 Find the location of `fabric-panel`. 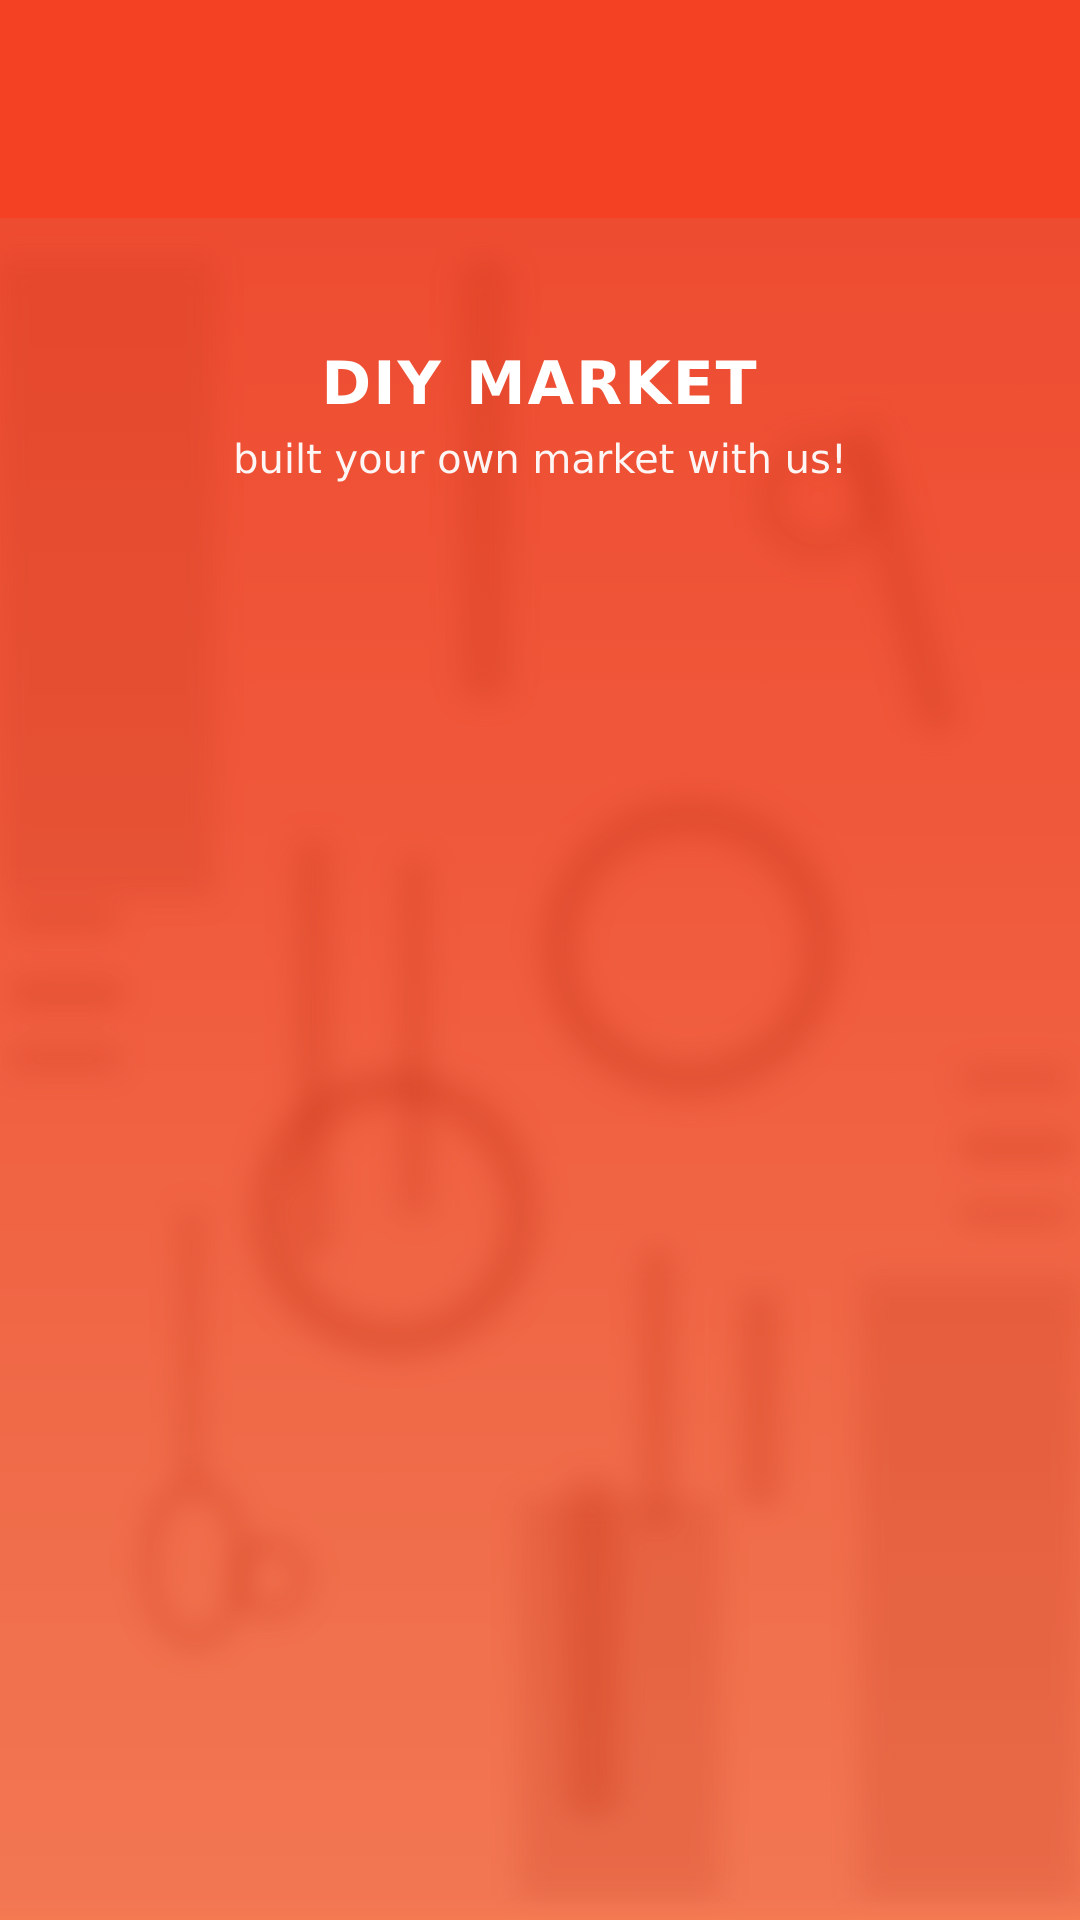

fabric-panel is located at coordinates (970, 1588).